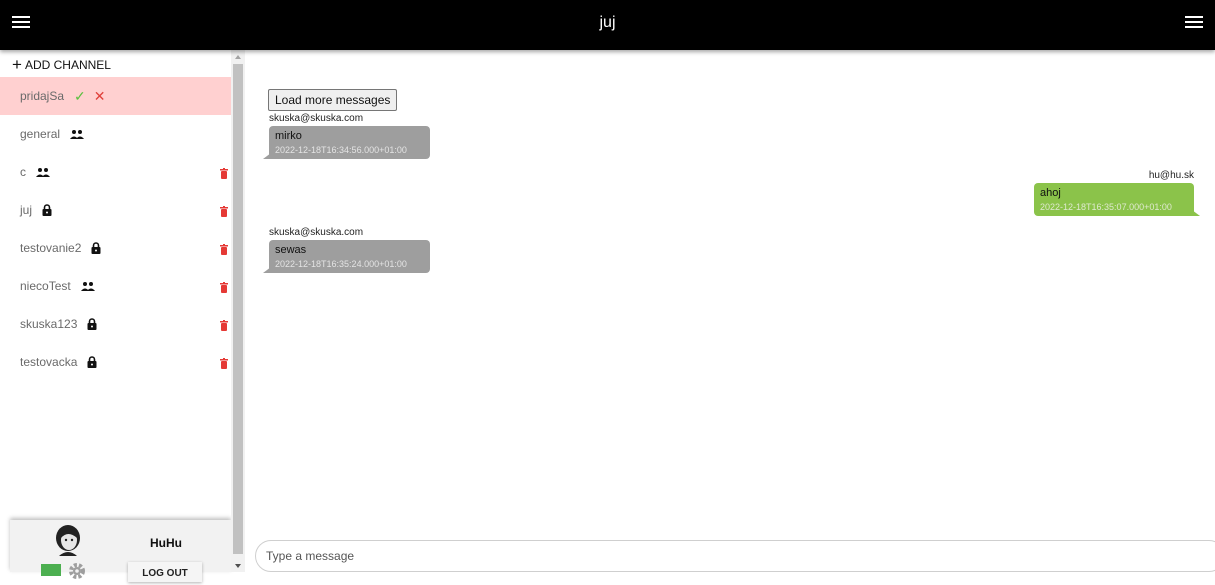 This screenshot has width=1215, height=585. Describe the element at coordinates (115, 248) in the screenshot. I see `channel-item-testovanie2: testovanie2` at that location.